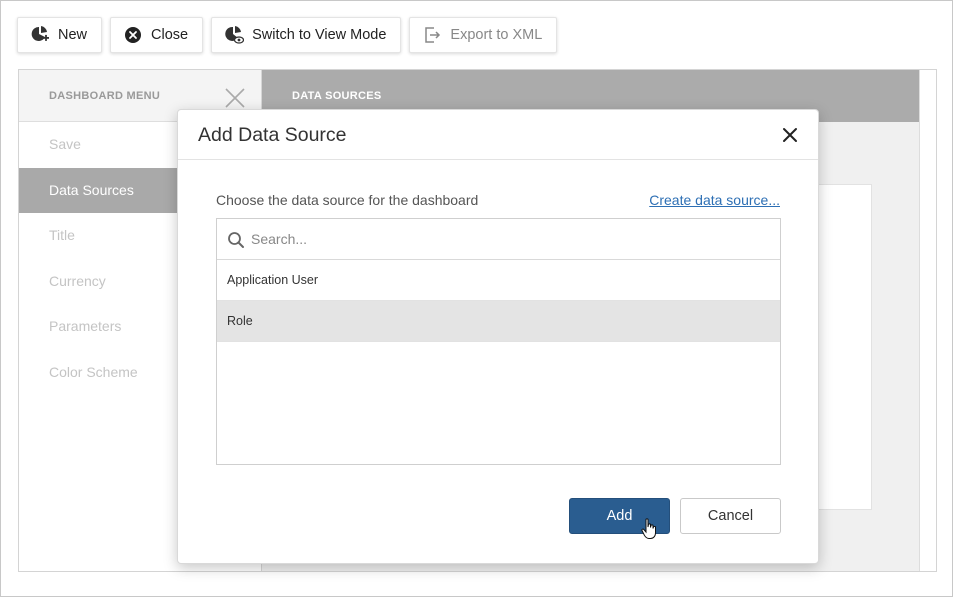 The image size is (953, 597). Describe the element at coordinates (498, 135) in the screenshot. I see `dialog-header: Add Data Source` at that location.